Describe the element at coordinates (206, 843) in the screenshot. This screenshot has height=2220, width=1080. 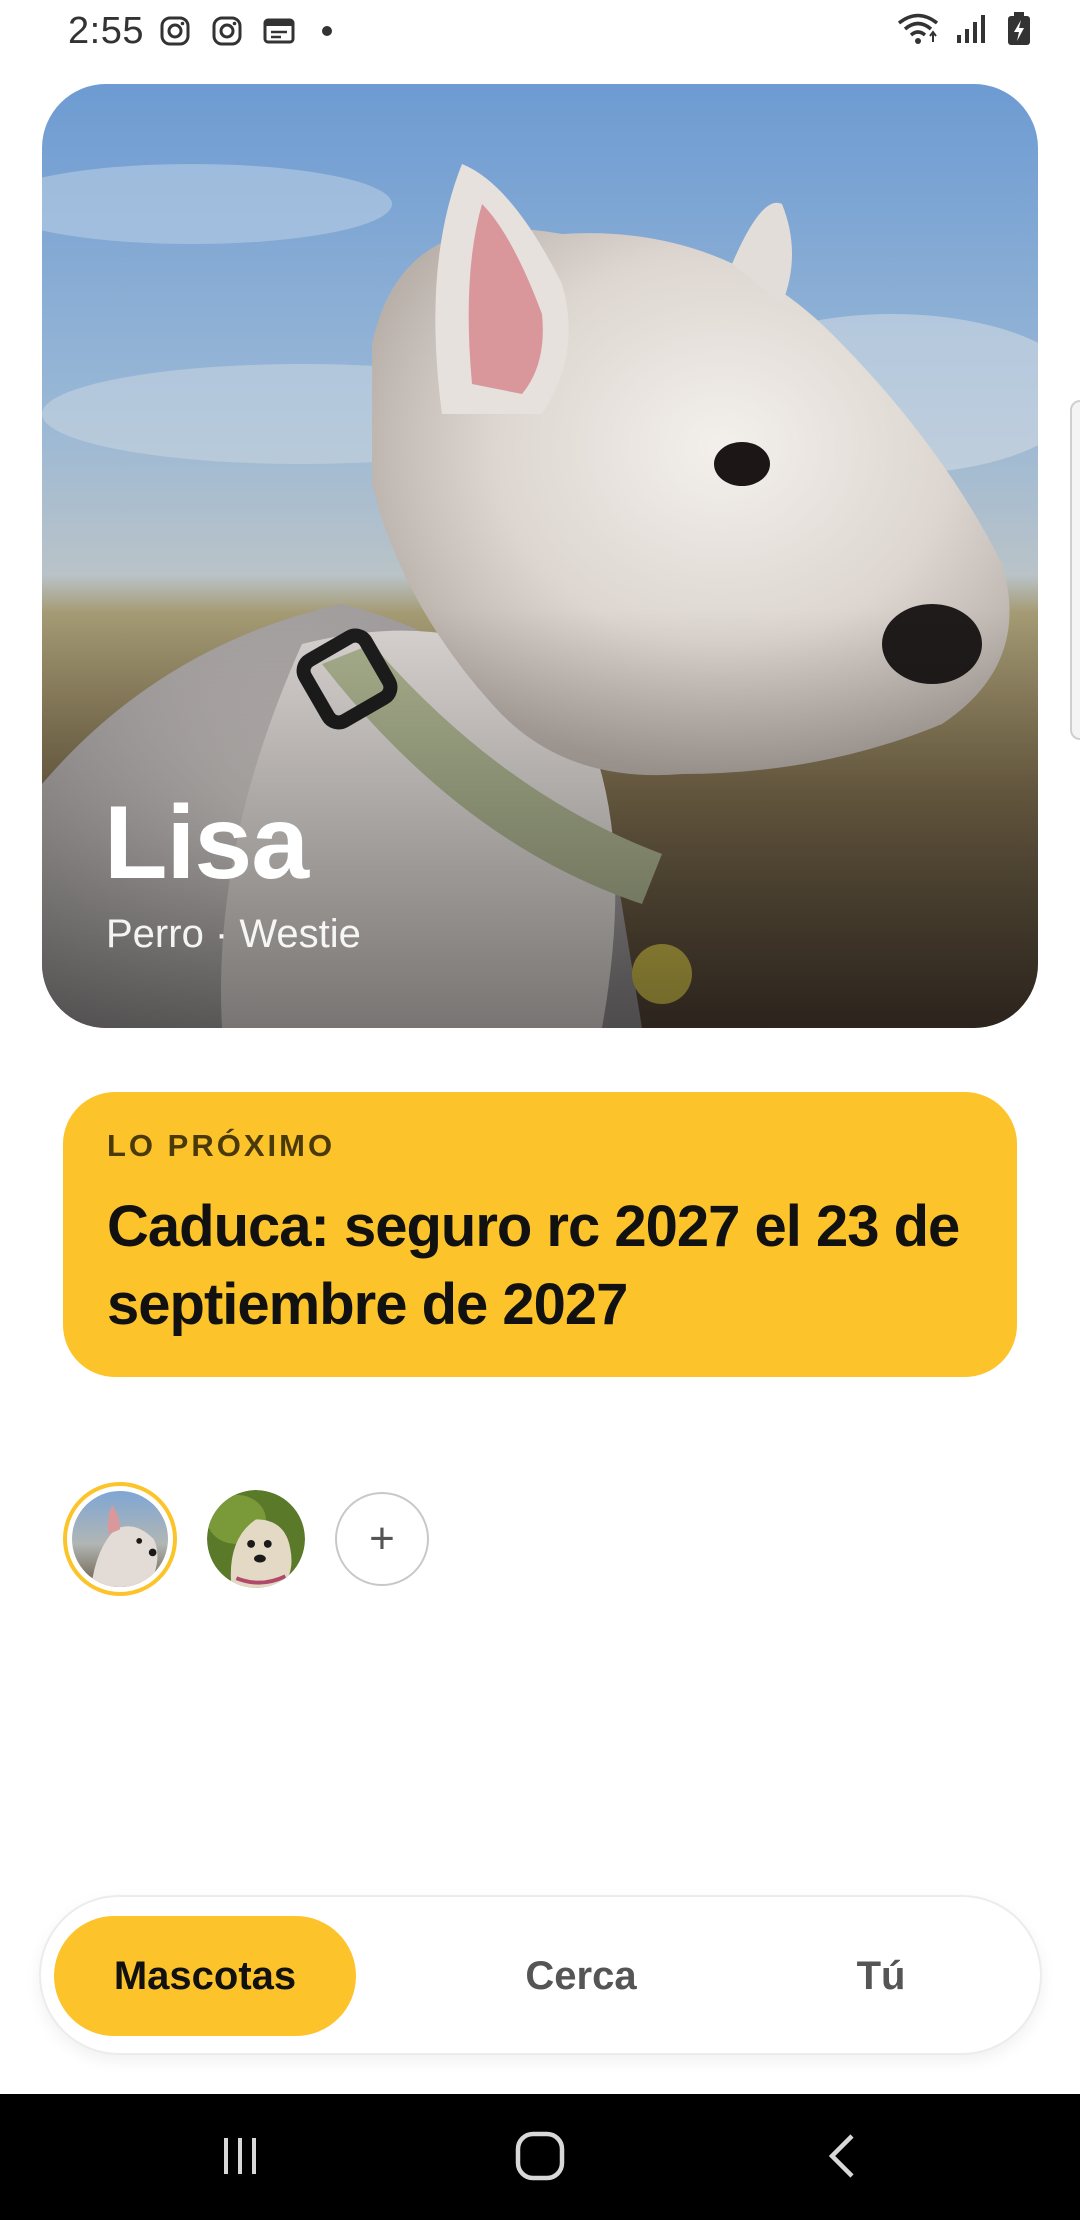
I see `pet-name: Lisa` at that location.